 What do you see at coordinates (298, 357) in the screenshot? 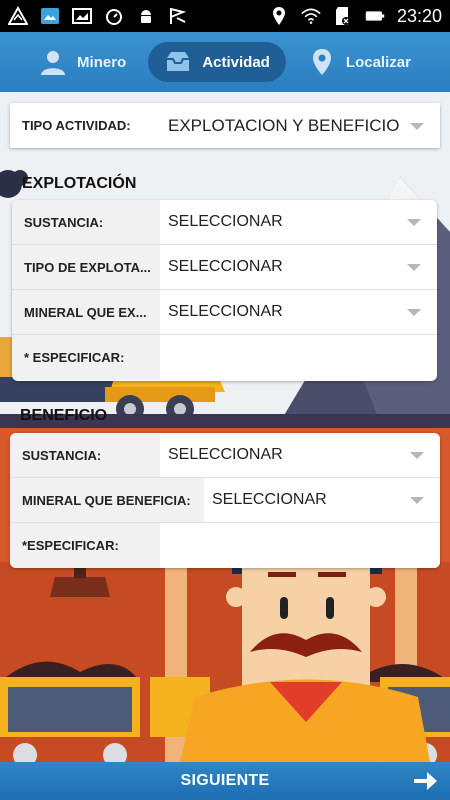
I see `explotacion-especificar-input` at bounding box center [298, 357].